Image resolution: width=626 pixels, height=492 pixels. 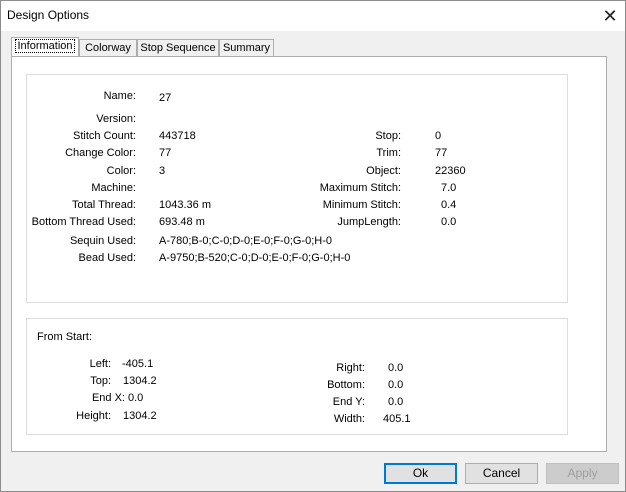 What do you see at coordinates (121, 171) in the screenshot?
I see `color-label: Color:` at bounding box center [121, 171].